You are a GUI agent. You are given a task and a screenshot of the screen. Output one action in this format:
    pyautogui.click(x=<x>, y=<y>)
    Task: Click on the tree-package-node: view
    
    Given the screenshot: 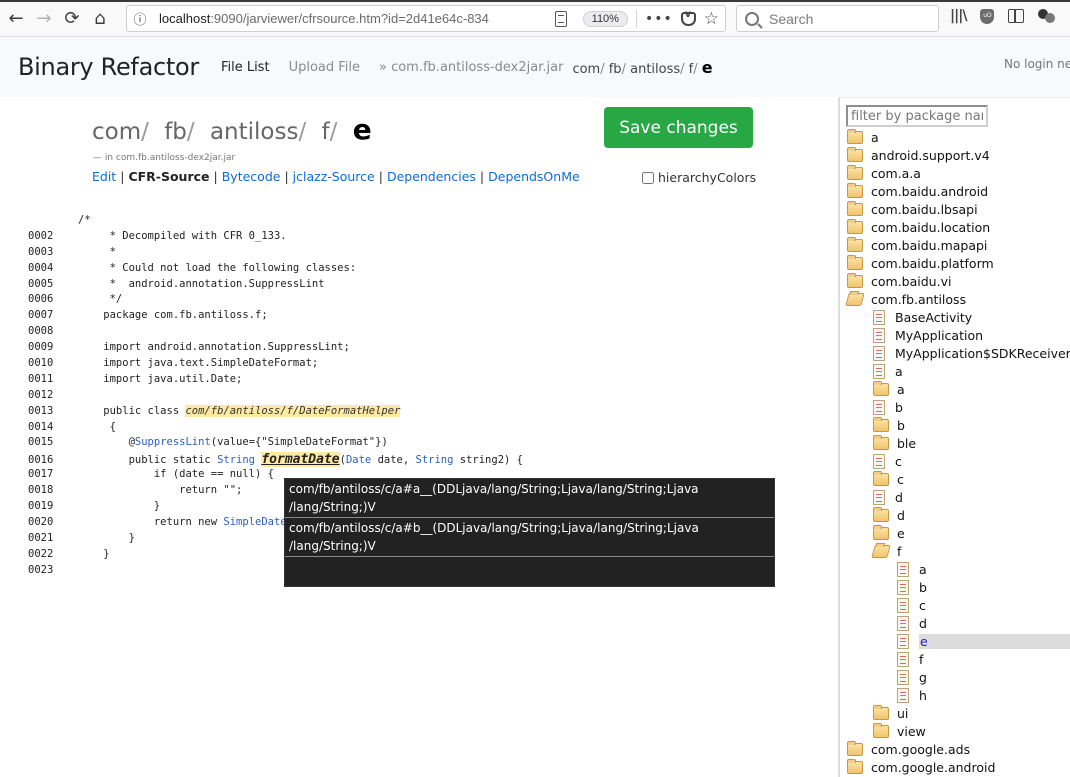 What is the action you would take?
    pyautogui.click(x=955, y=731)
    